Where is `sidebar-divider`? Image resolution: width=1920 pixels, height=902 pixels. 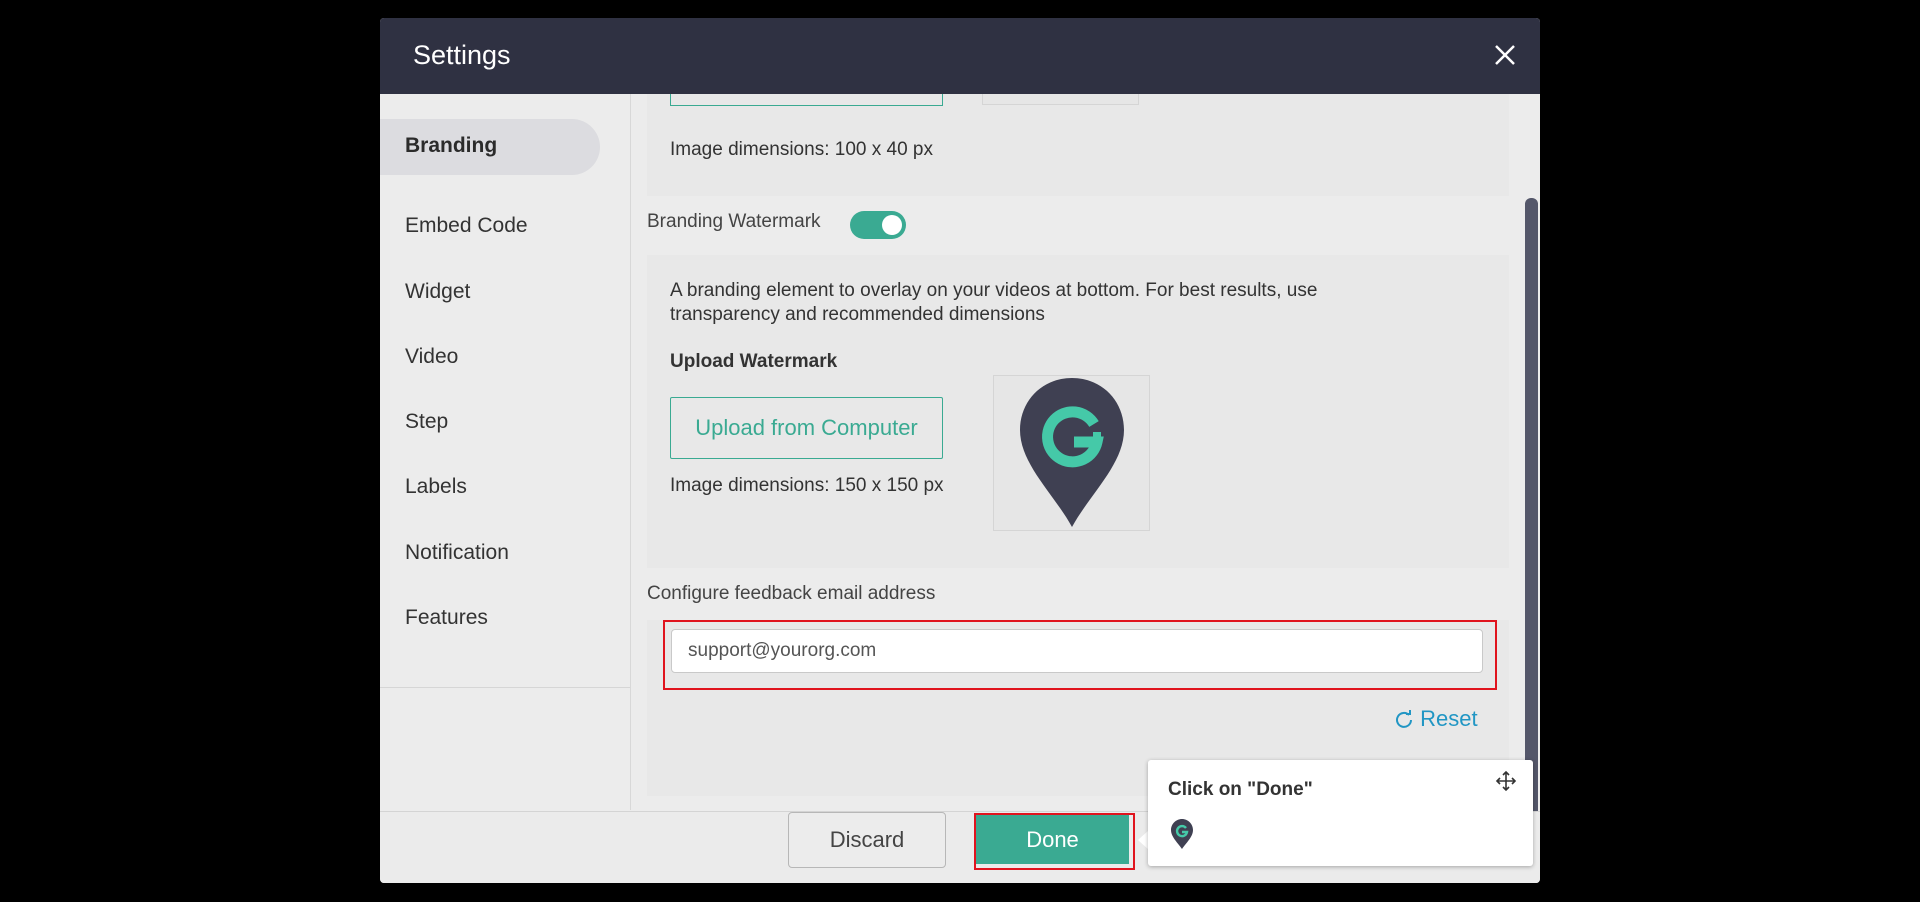
sidebar-divider is located at coordinates (505, 687).